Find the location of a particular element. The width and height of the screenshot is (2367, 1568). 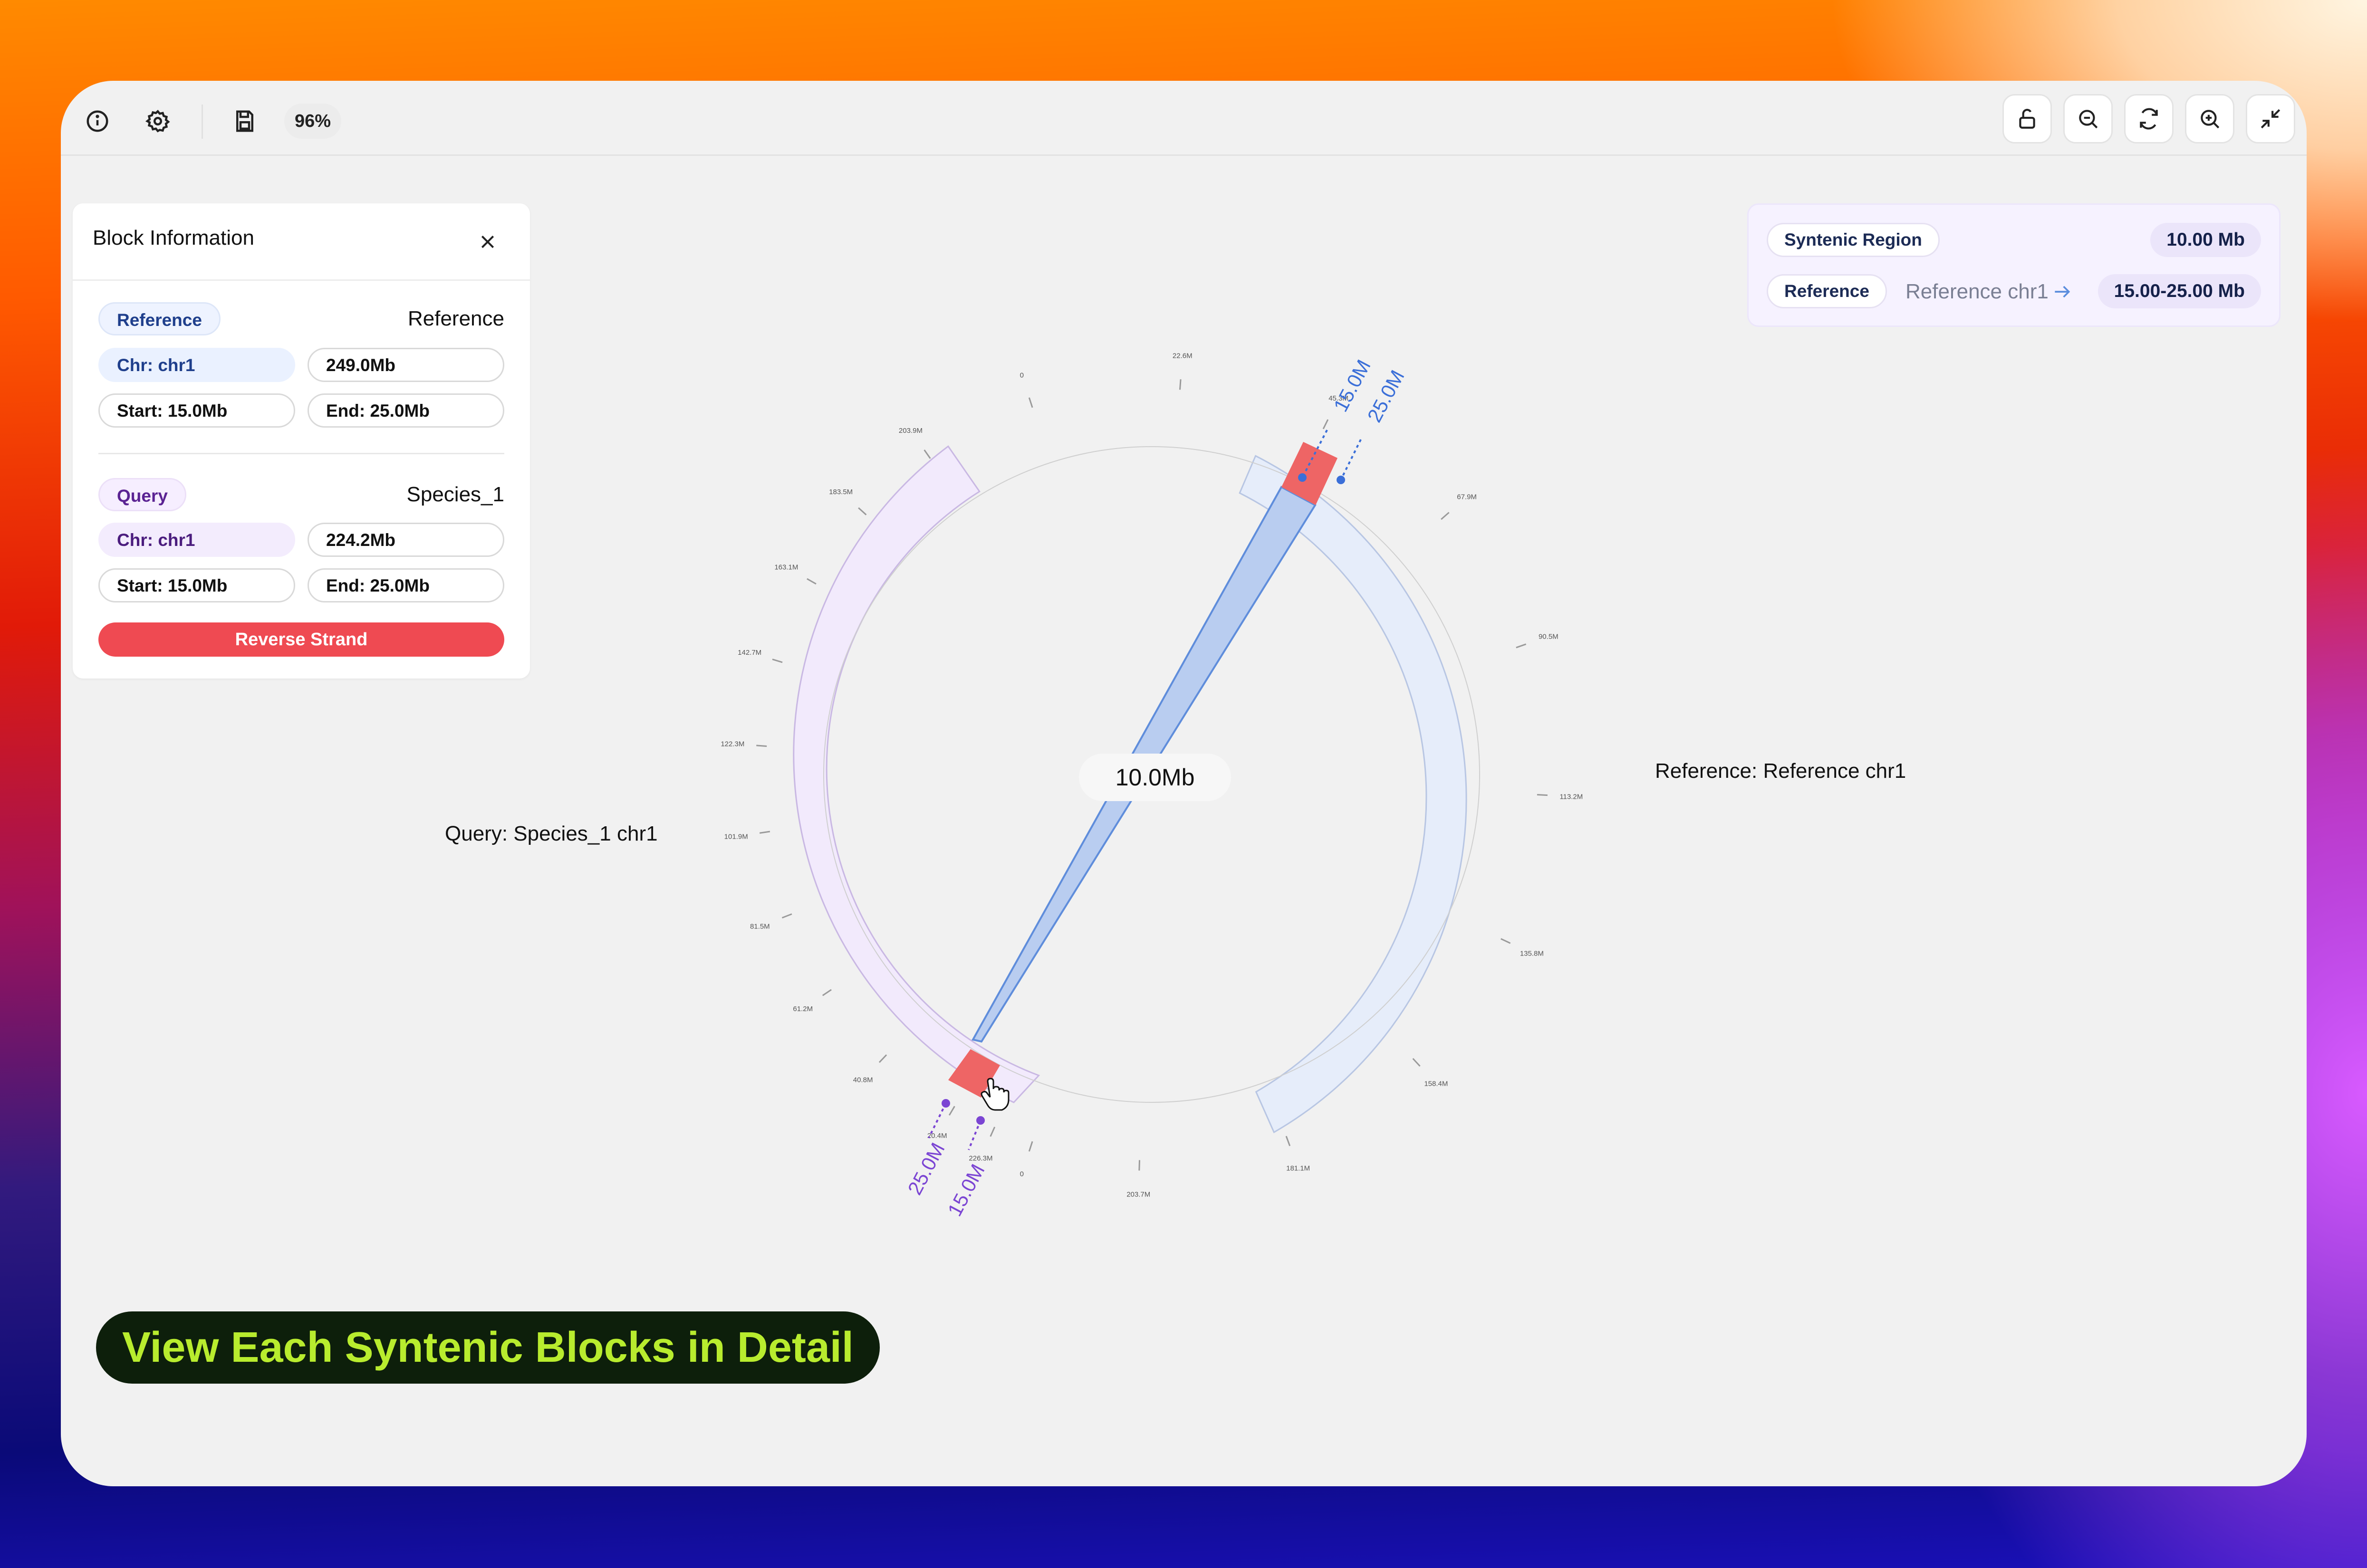

reference-tick-label: 113.2M is located at coordinates (1571, 797).